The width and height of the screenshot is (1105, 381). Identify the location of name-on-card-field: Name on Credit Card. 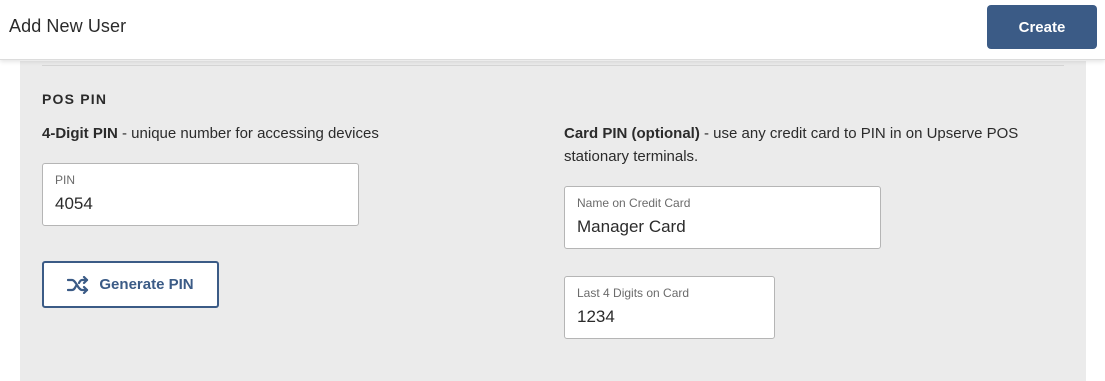
(722, 217).